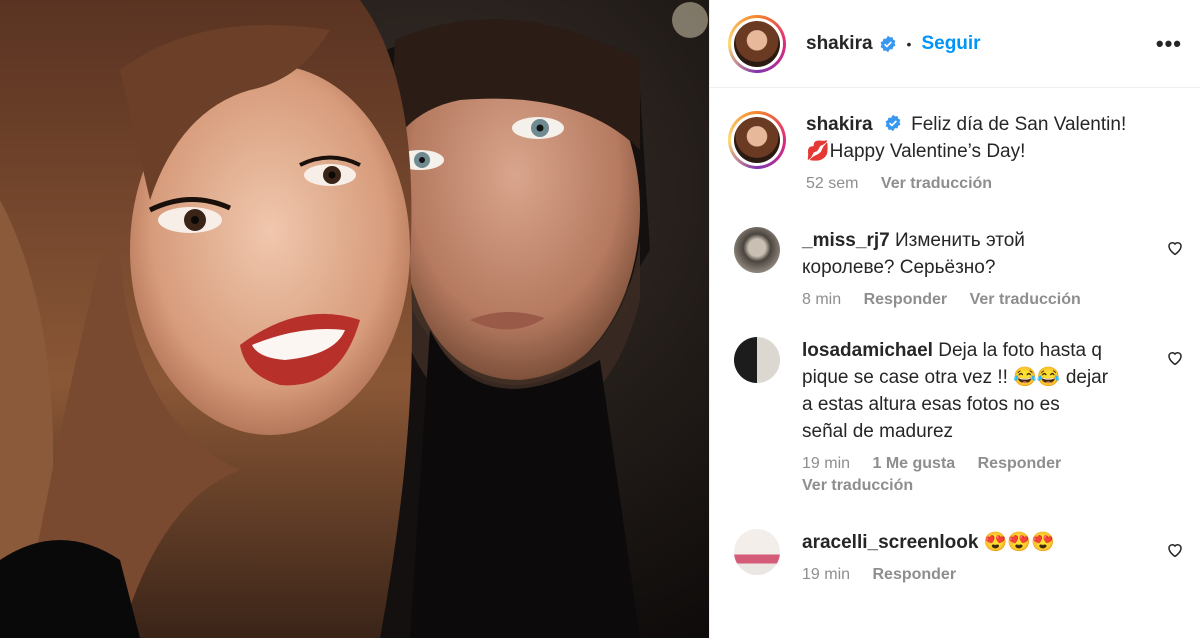  What do you see at coordinates (878, 431) in the screenshot?
I see `comment-text-line4: señal de madurez` at bounding box center [878, 431].